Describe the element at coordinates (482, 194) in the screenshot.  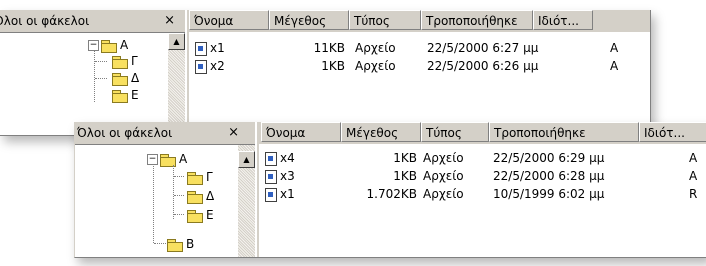
I see `file-row: x1 1.702KB Αρχείο 10/5/1999 6:02 μμ R` at that location.